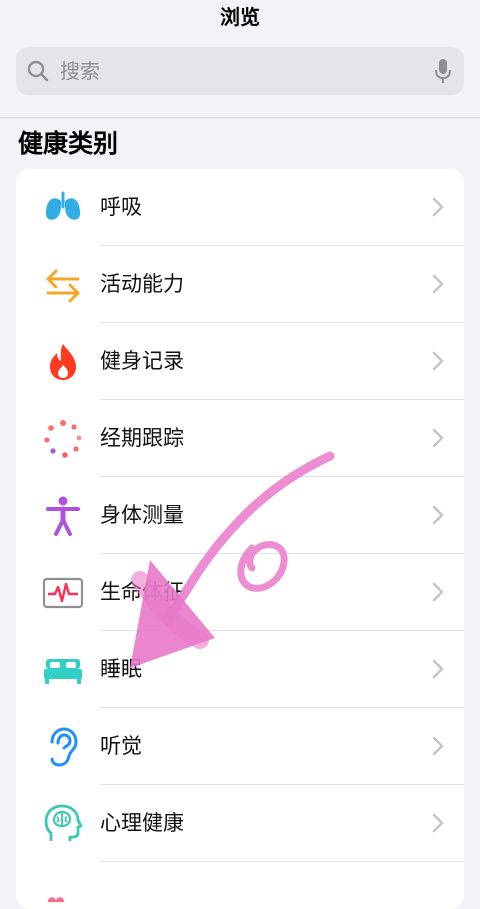 This screenshot has width=480, height=909. I want to click on category-row-cycle-tracking: 经期跟踪, so click(240, 438).